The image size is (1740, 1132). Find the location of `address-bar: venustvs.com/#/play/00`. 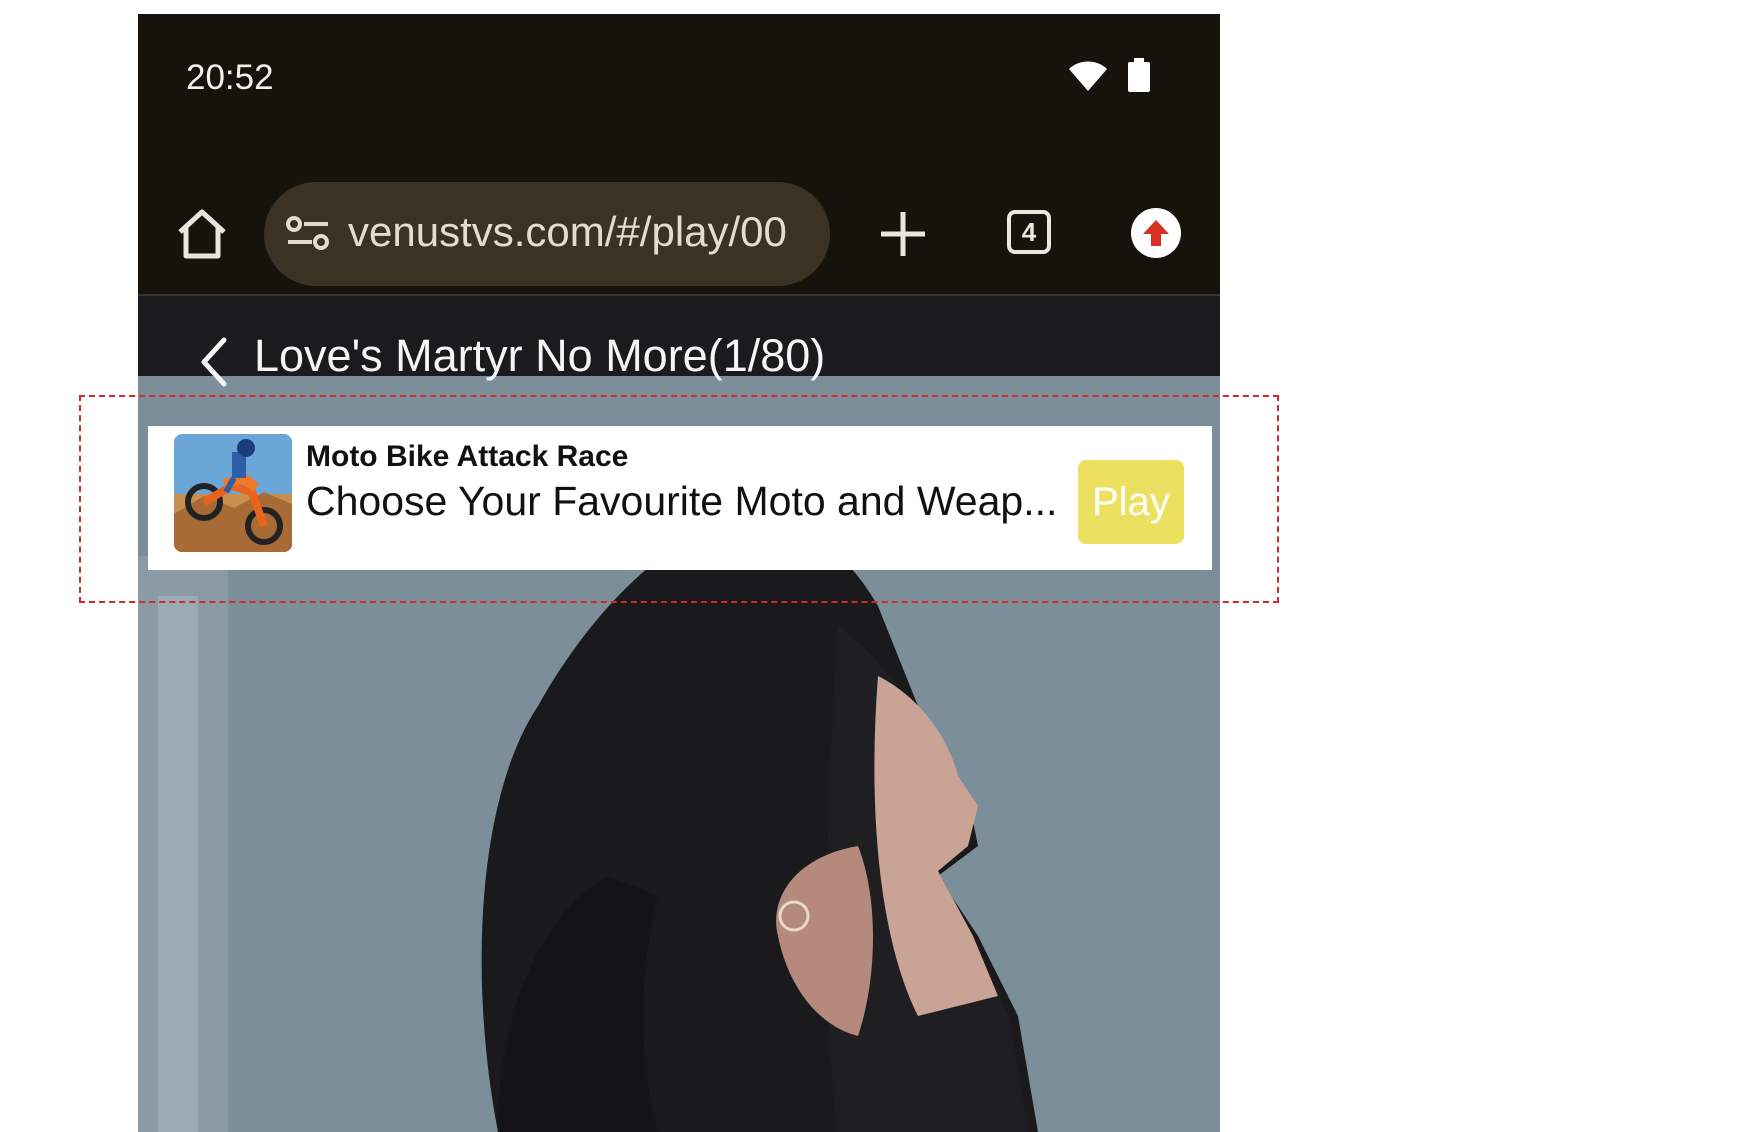

address-bar: venustvs.com/#/play/00 is located at coordinates (547, 234).